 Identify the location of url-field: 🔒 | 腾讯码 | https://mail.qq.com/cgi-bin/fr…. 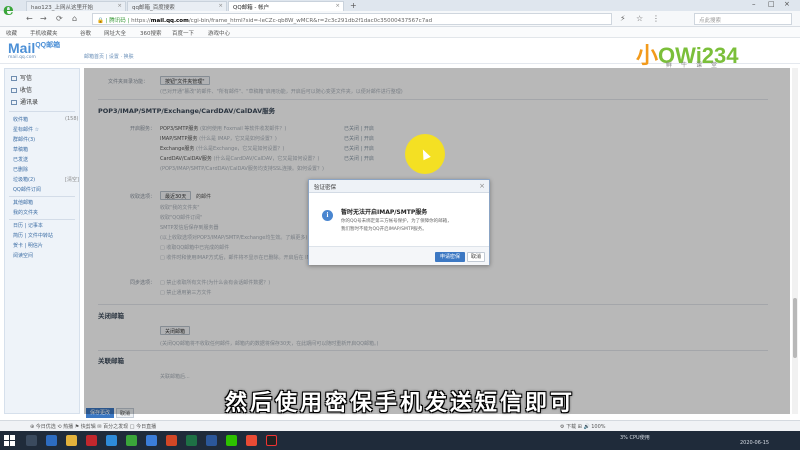
(352, 19).